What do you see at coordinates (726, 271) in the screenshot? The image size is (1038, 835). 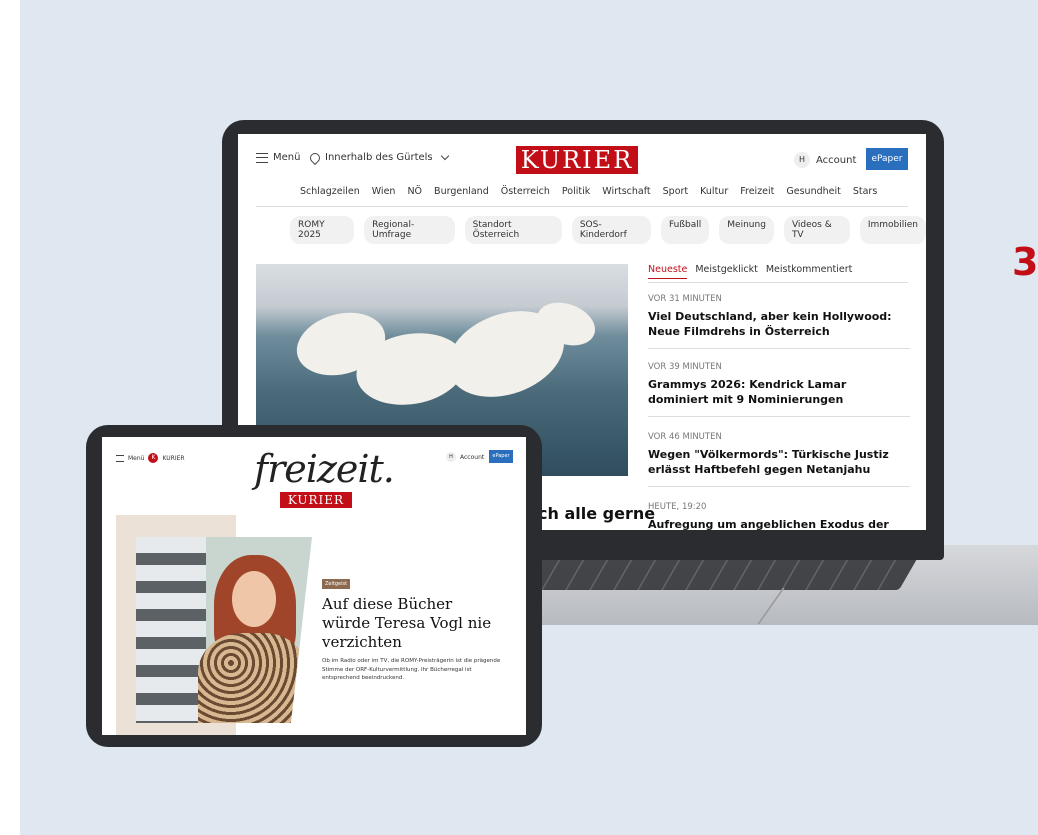 I see `news-tab: Meistgeklickt` at bounding box center [726, 271].